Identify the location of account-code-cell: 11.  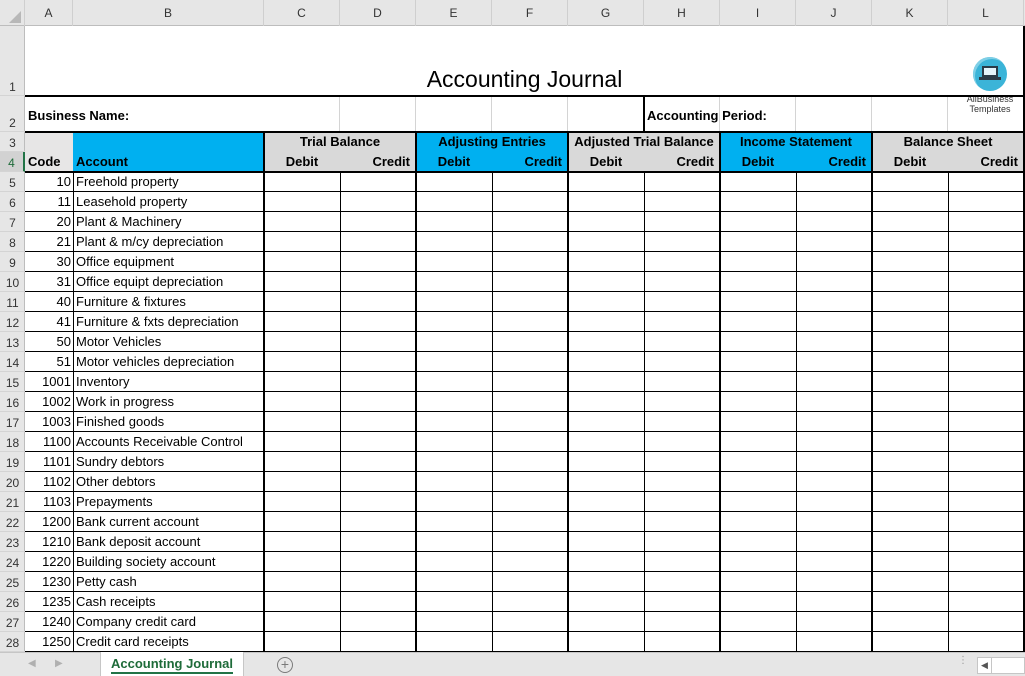
(49, 202).